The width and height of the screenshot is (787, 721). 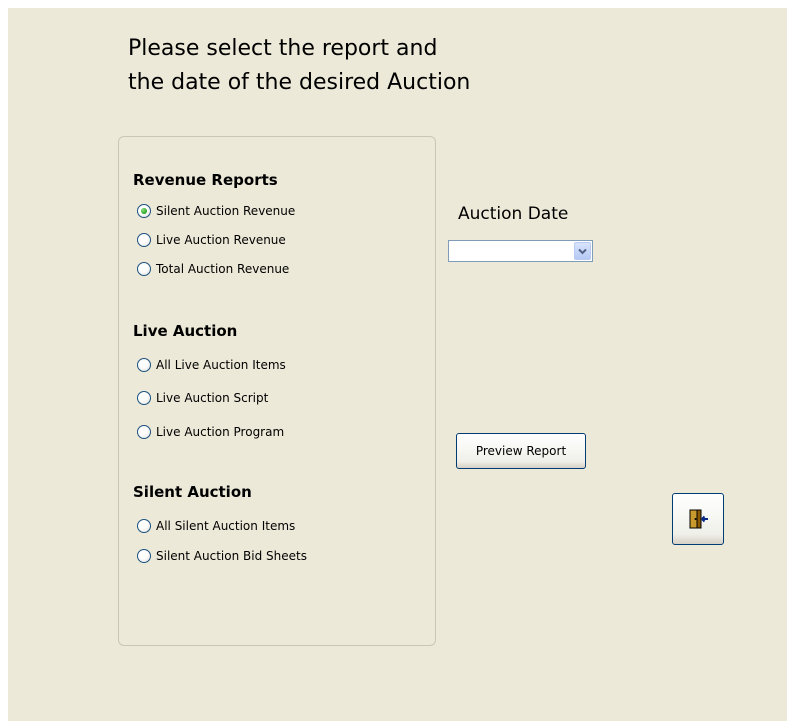 I want to click on radio-label: All Silent Auction Items, so click(x=226, y=526).